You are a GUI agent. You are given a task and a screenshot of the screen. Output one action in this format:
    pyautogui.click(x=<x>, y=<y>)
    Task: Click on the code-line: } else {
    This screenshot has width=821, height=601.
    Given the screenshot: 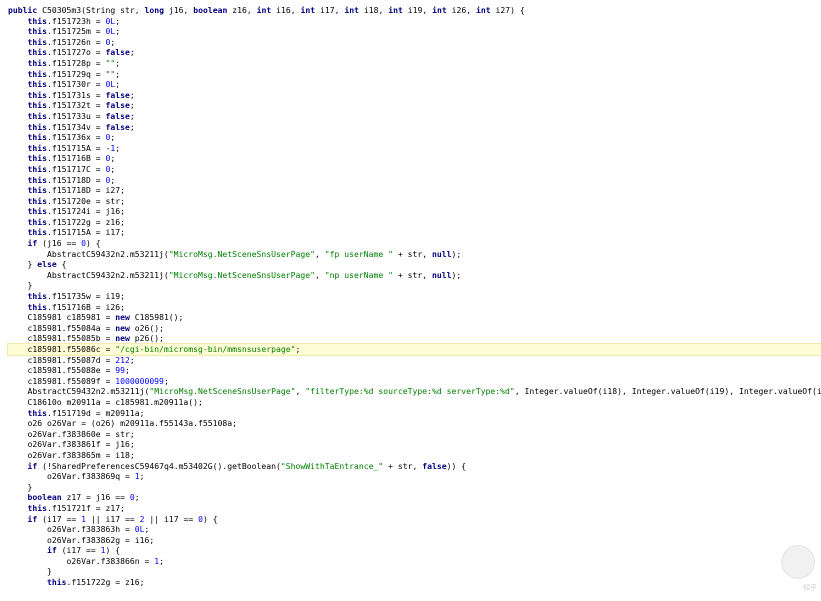 What is the action you would take?
    pyautogui.click(x=414, y=264)
    